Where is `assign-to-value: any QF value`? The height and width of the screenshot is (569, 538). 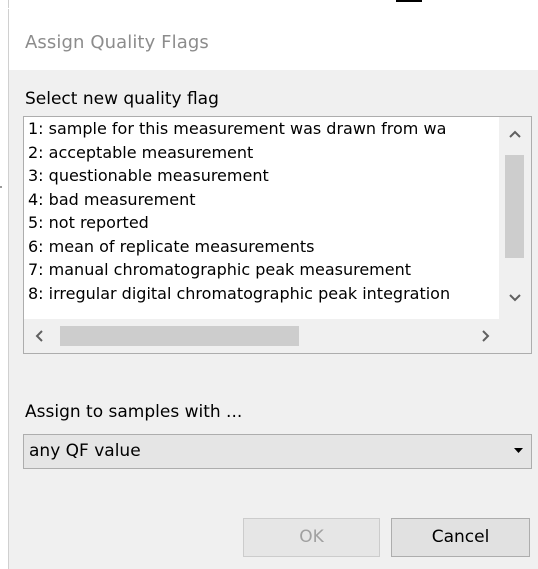
assign-to-value: any QF value is located at coordinates (85, 451).